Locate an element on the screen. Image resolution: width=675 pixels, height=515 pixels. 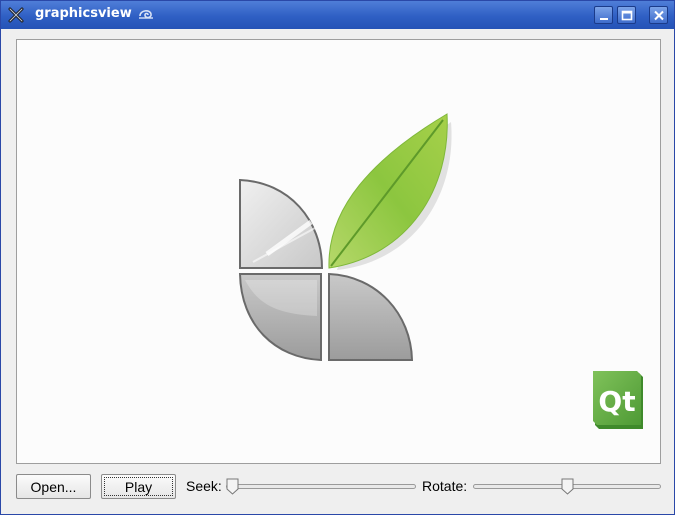
qt-logo-text: Qt is located at coordinates (616, 401).